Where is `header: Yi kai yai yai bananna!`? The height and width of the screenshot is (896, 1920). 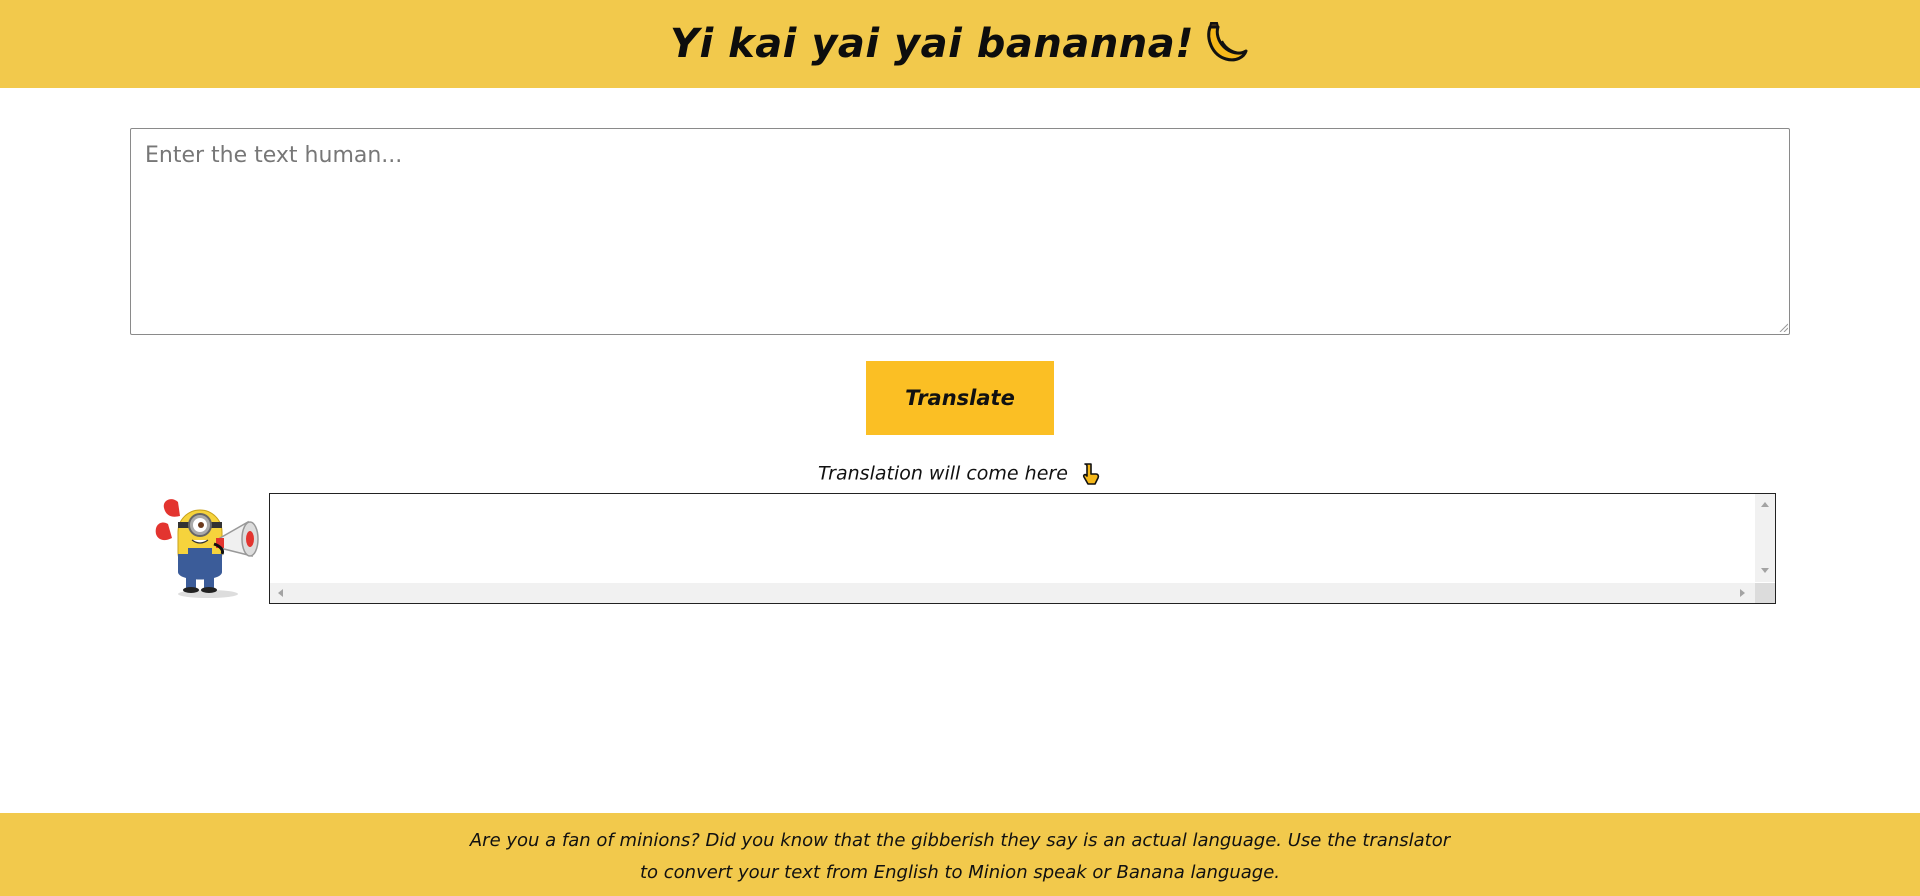 header: Yi kai yai yai bananna! is located at coordinates (960, 44).